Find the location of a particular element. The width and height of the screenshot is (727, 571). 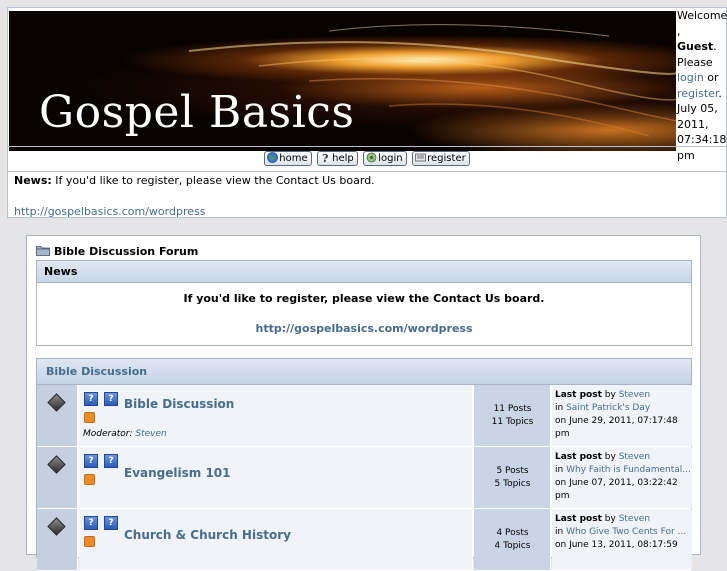

banner-title: Gospel Basics is located at coordinates (197, 112).